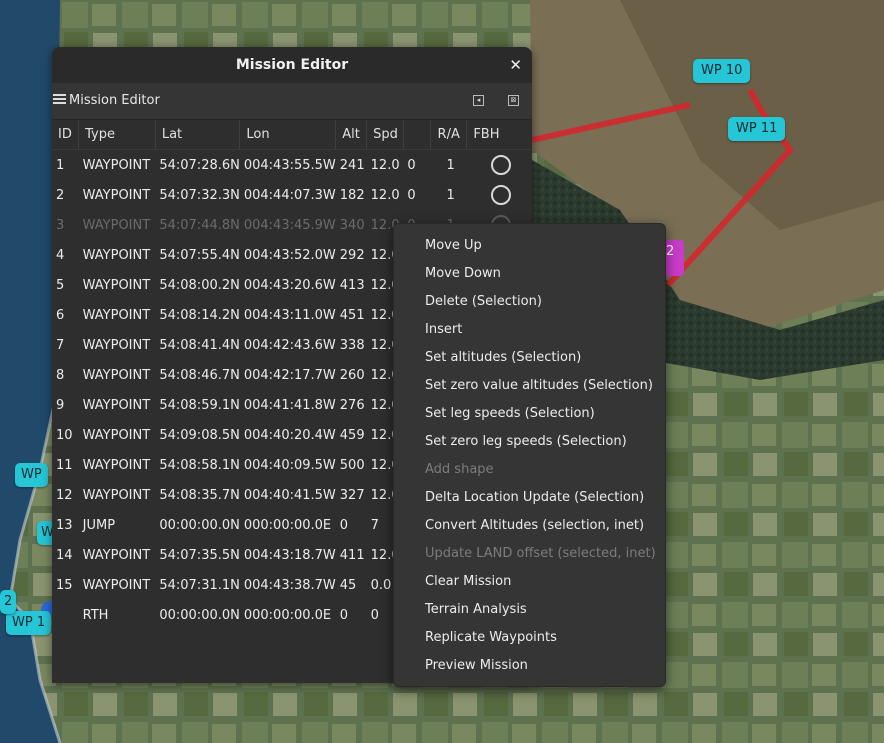 This screenshot has width=884, height=743. Describe the element at coordinates (351, 585) in the screenshot. I see `cell-alt: 45` at that location.